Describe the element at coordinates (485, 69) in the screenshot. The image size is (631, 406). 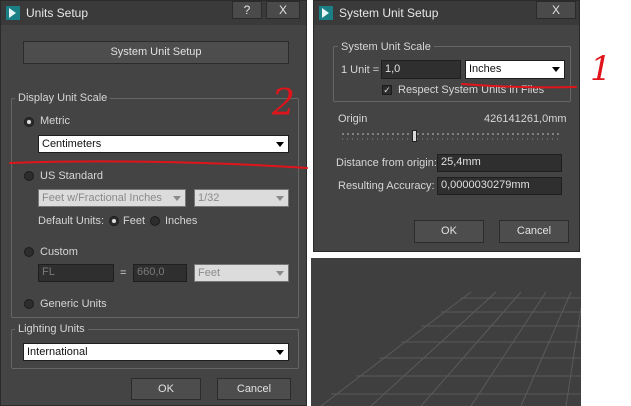
I see `system-unit-value: Inches` at that location.